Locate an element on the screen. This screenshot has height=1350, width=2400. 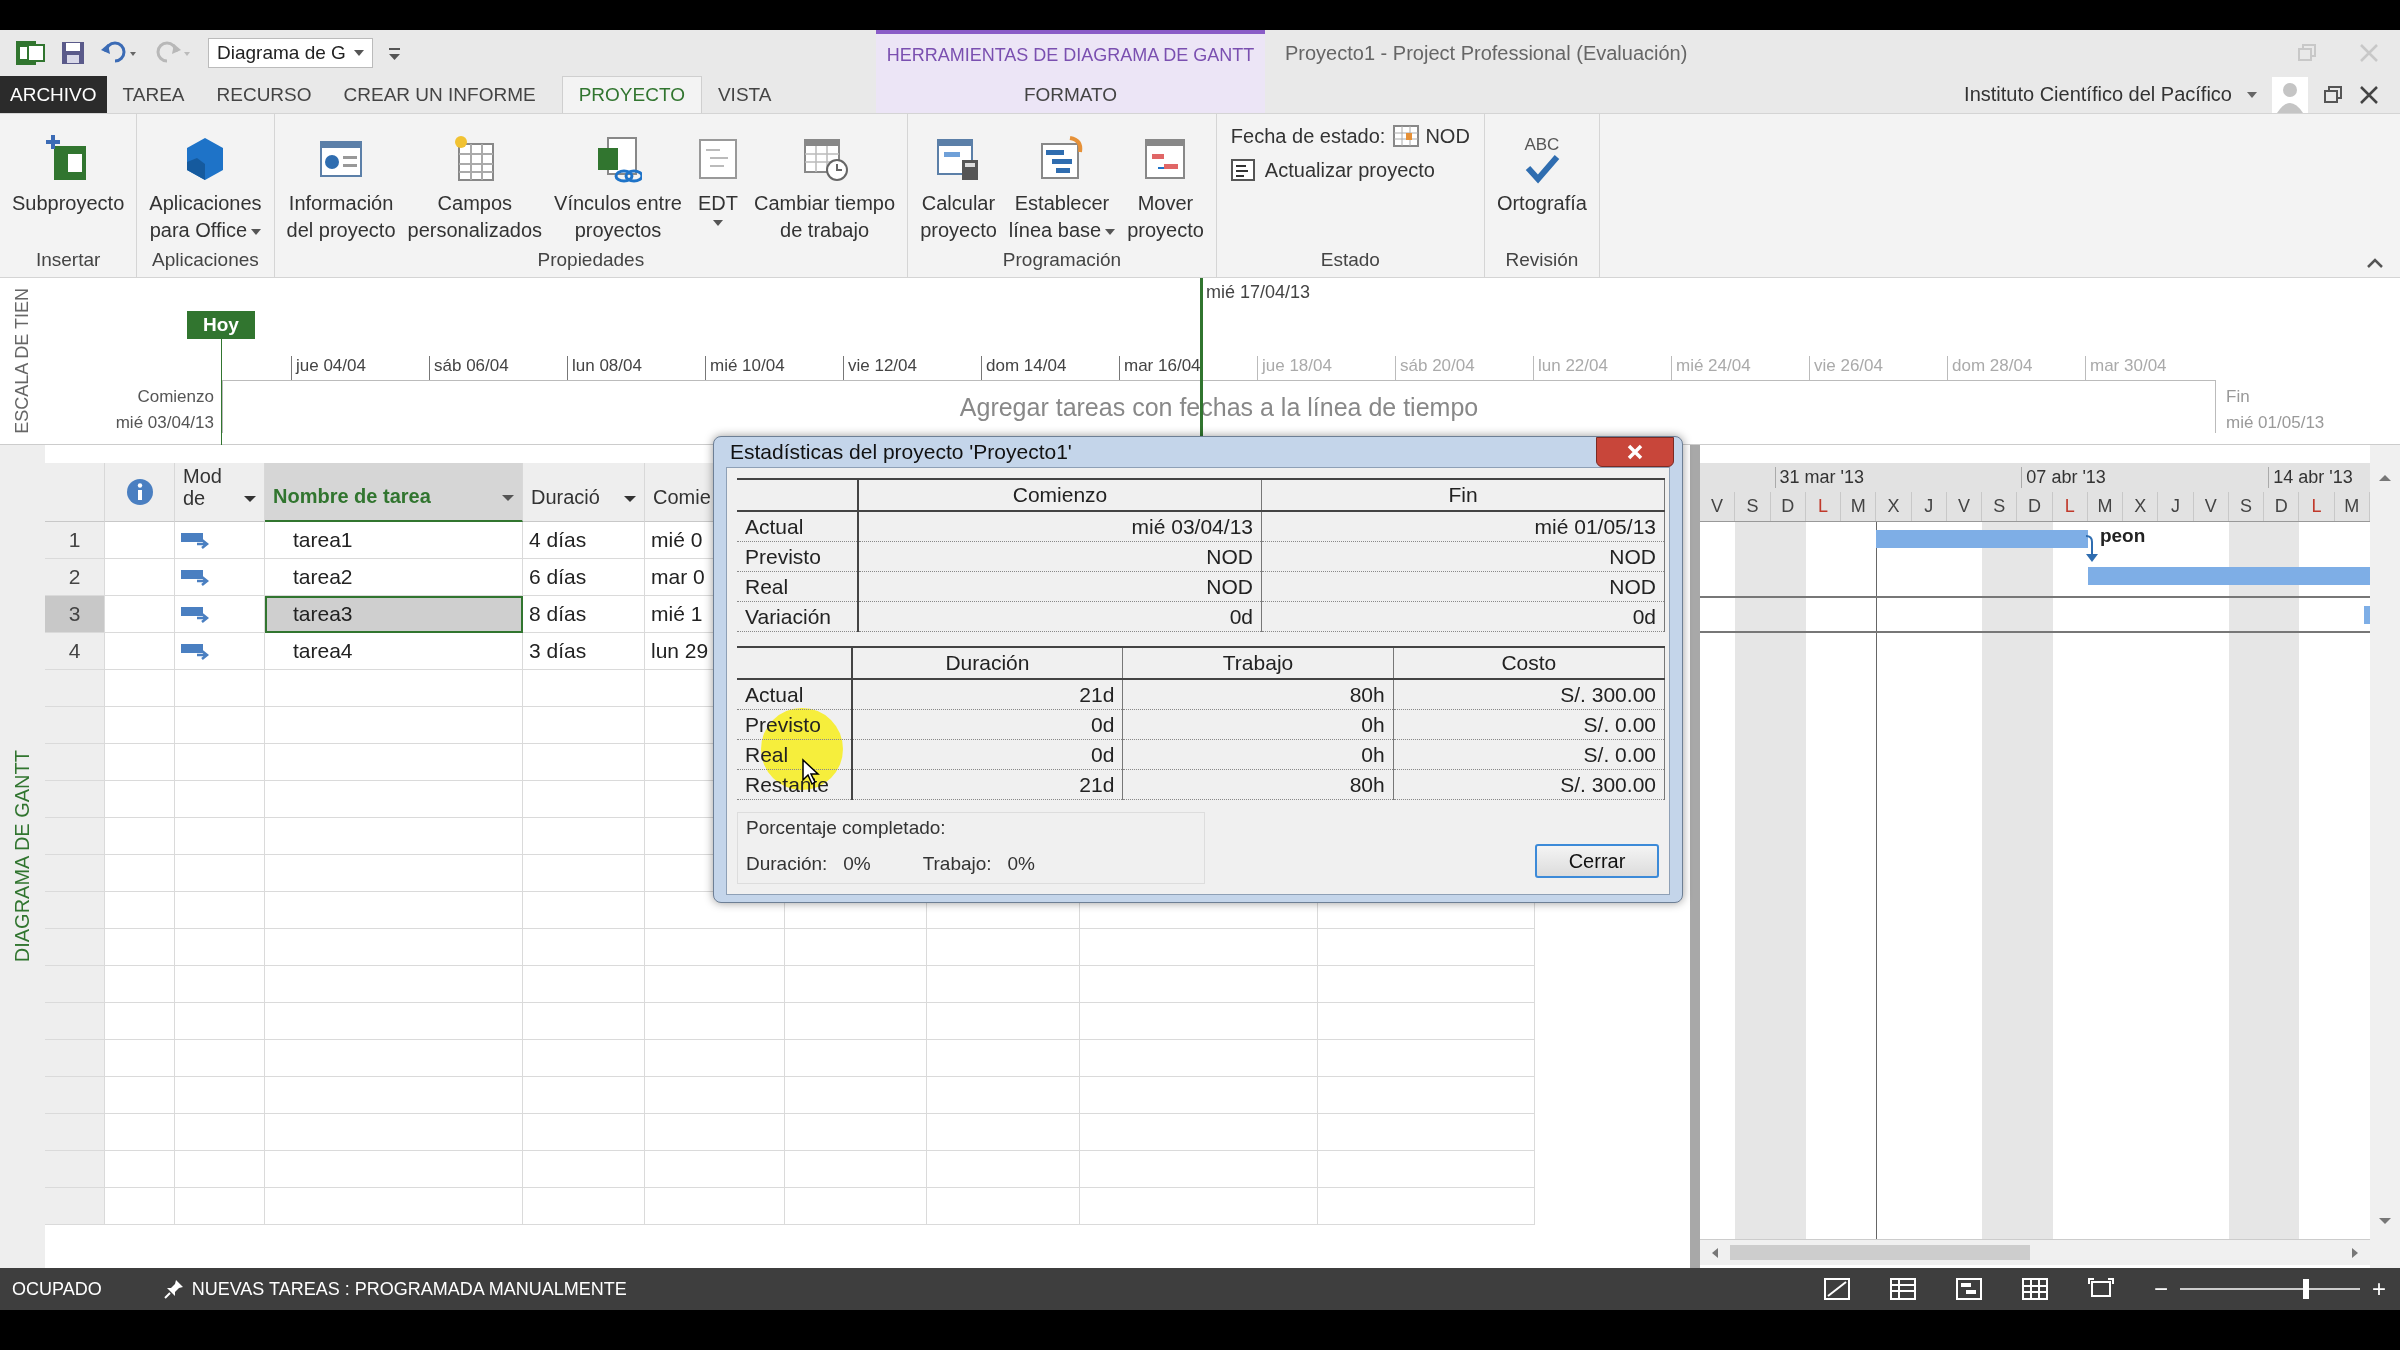
row-label: Actual is located at coordinates (794, 694).